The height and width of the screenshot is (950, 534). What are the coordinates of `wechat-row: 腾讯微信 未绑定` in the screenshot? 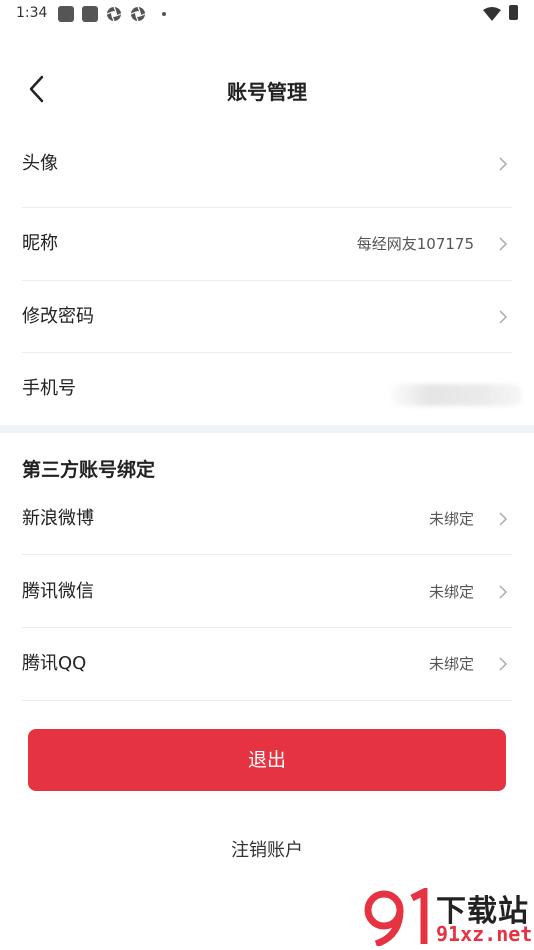 It's located at (267, 592).